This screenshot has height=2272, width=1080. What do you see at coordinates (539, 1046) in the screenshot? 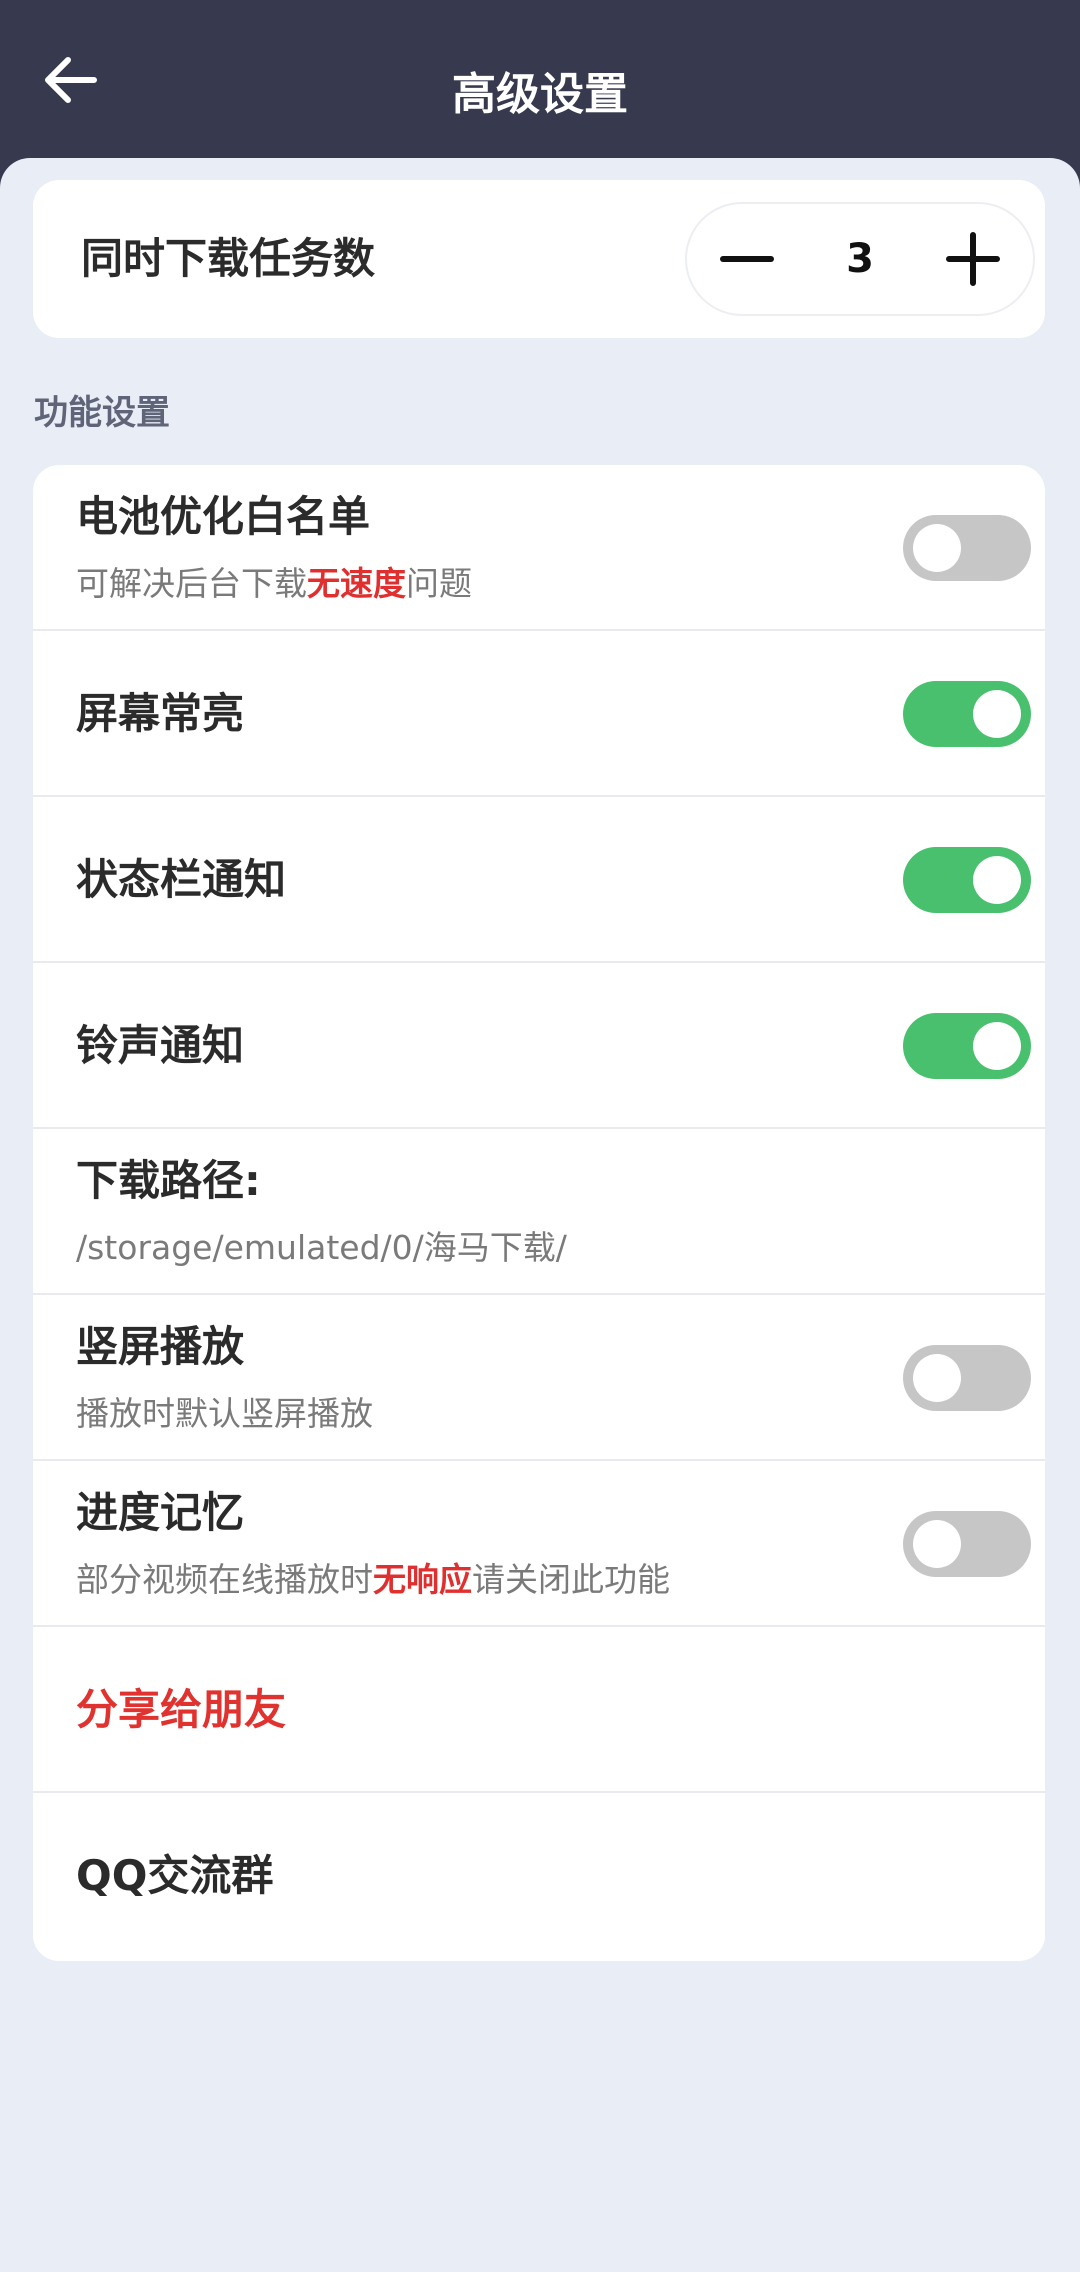
I see `setting-row-ringtone-notification: 铃声通知` at bounding box center [539, 1046].